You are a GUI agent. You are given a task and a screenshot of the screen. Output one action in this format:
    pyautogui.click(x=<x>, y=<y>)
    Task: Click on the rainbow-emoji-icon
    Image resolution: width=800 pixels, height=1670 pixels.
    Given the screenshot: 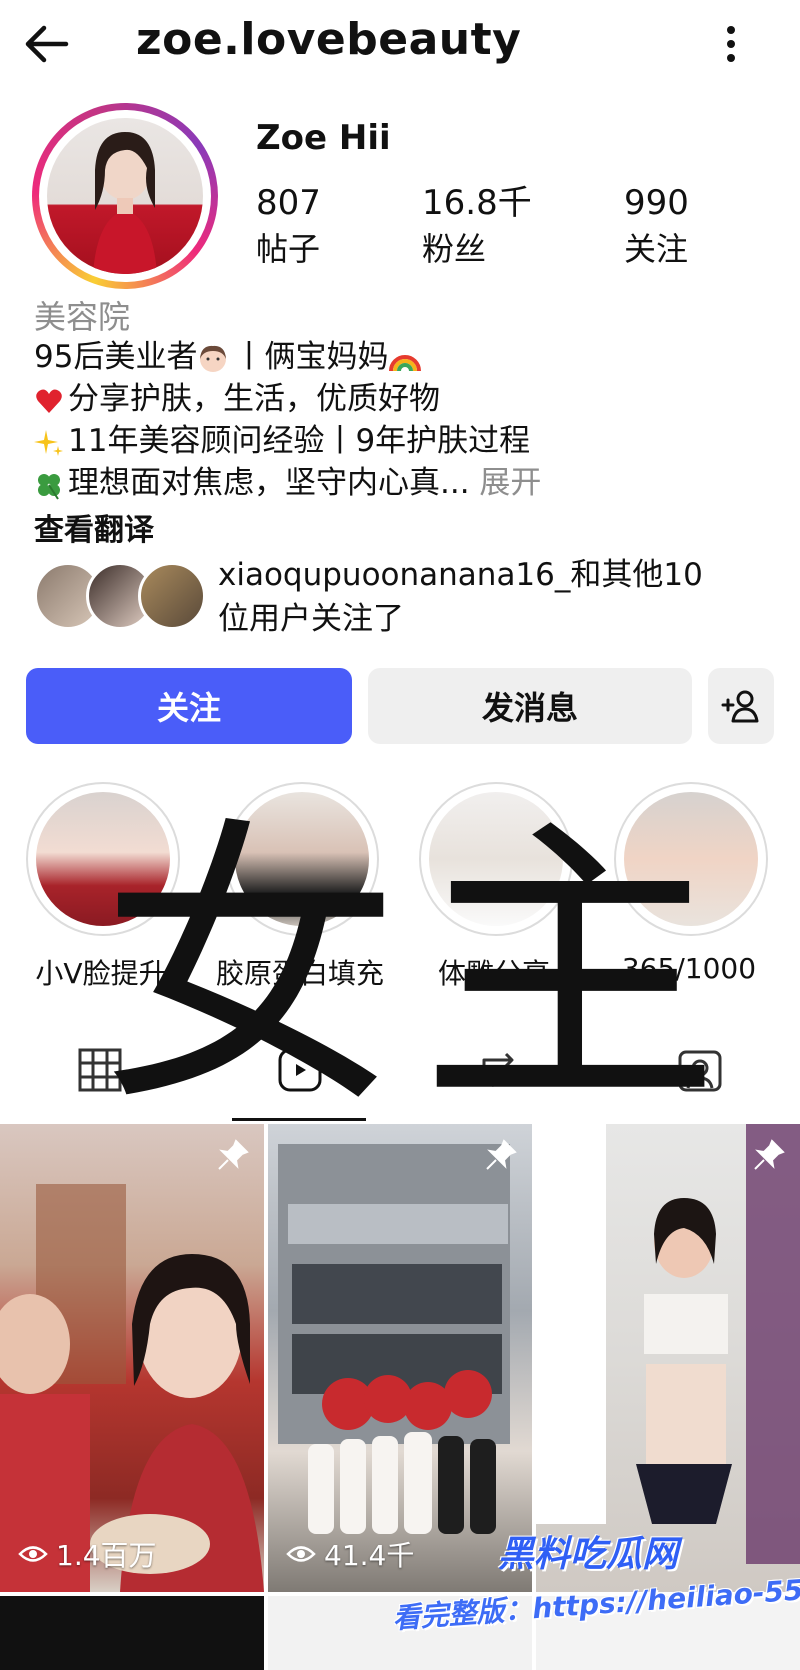 What is the action you would take?
    pyautogui.click(x=405, y=362)
    